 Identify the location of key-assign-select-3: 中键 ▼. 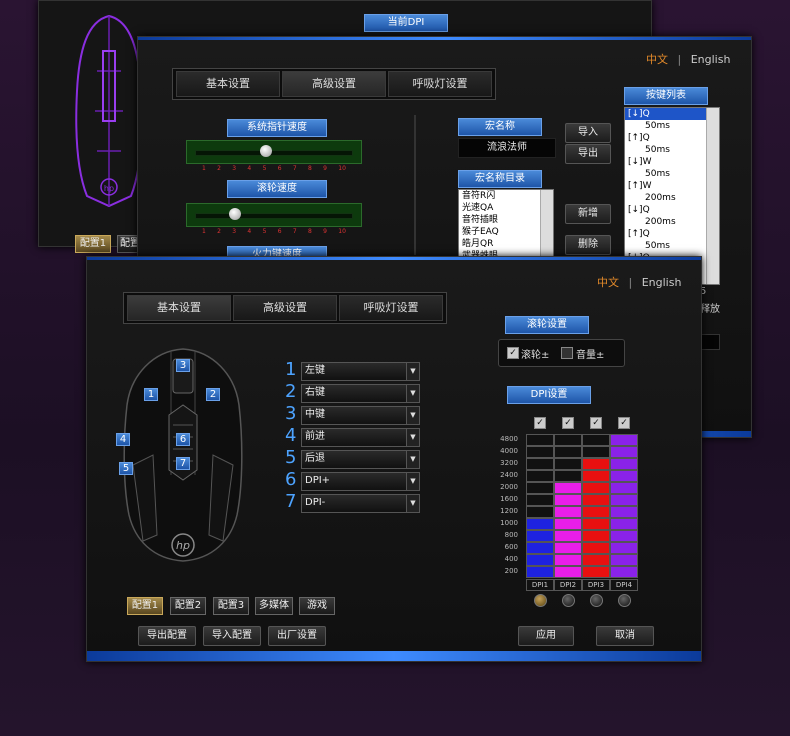
(360, 415).